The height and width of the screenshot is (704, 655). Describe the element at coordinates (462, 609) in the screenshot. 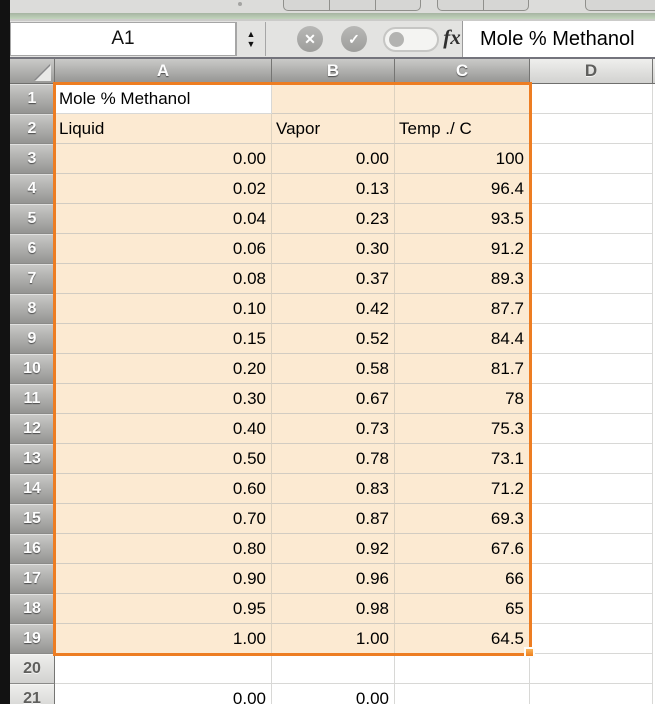

I see `cell-C18: 65` at that location.